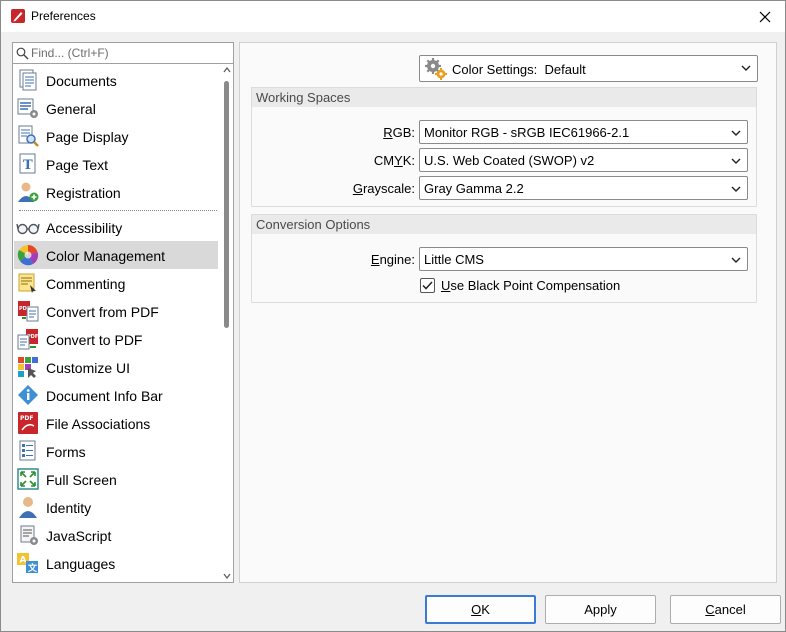  I want to click on cmyk-dropdown: U.S. Web Coated (SWOP) v2, so click(583, 160).